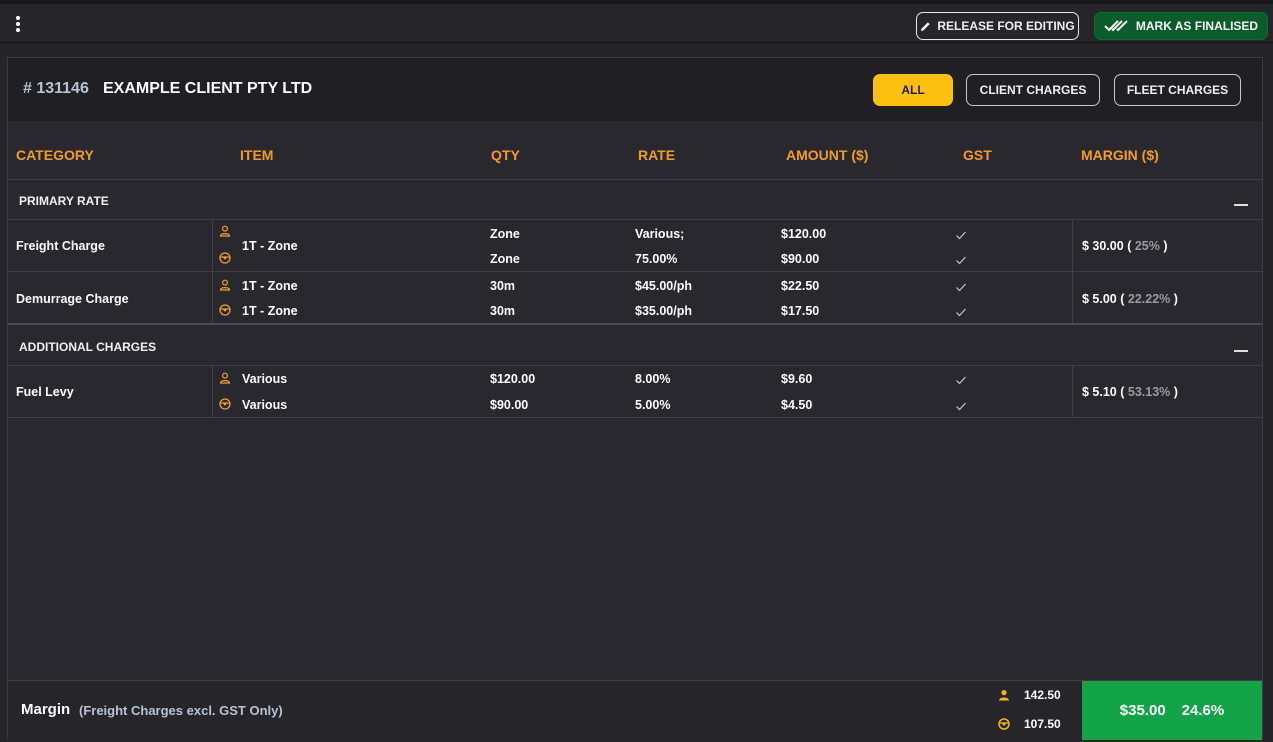 The image size is (1273, 742). I want to click on release-for-editing-button: RELEASE FOR EDITING, so click(997, 26).